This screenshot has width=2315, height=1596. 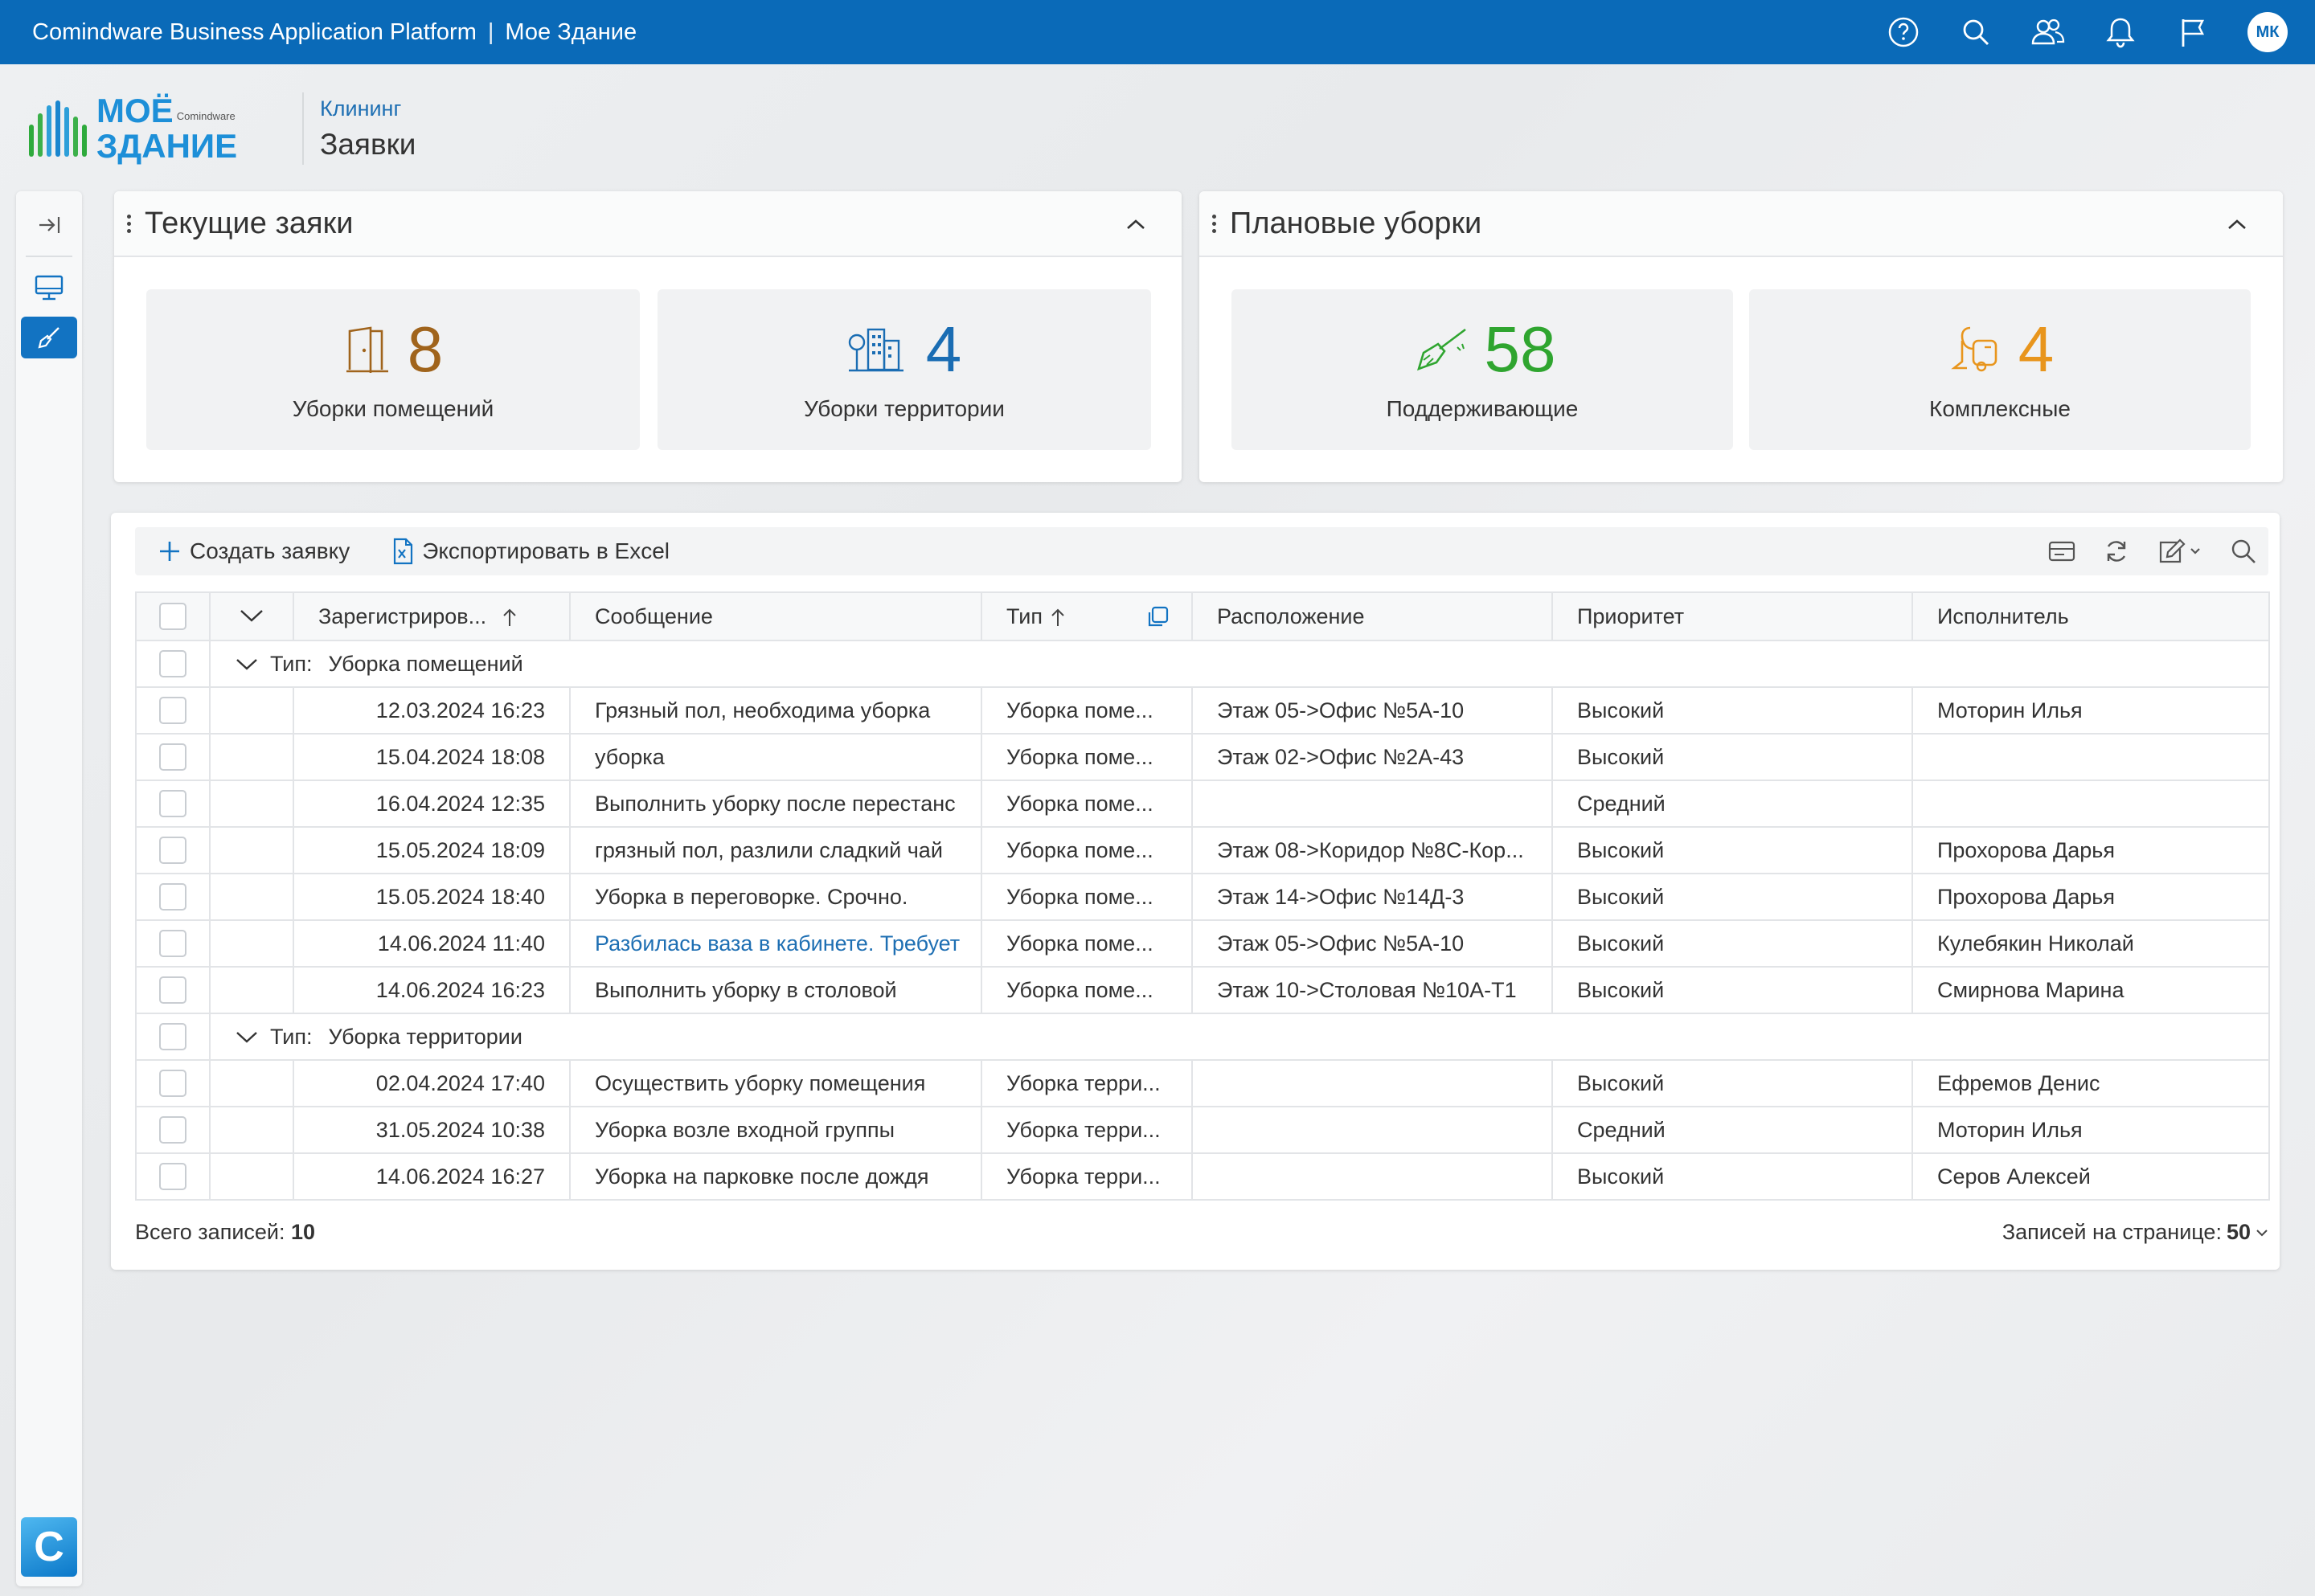 What do you see at coordinates (432, 897) in the screenshot?
I see `cell-registered: 15.05.2024 18:40` at bounding box center [432, 897].